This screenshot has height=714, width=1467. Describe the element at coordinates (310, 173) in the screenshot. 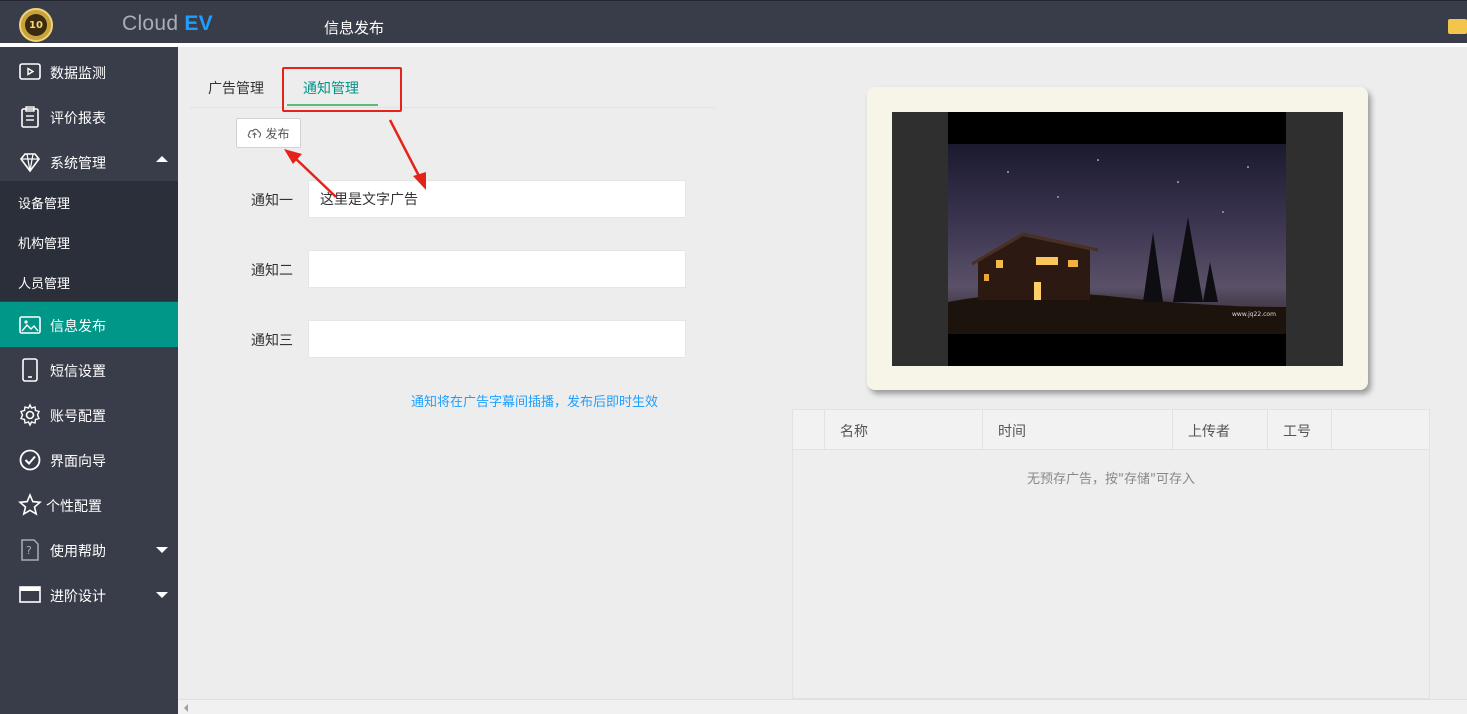

I see `arrow-to-publish-button` at that location.